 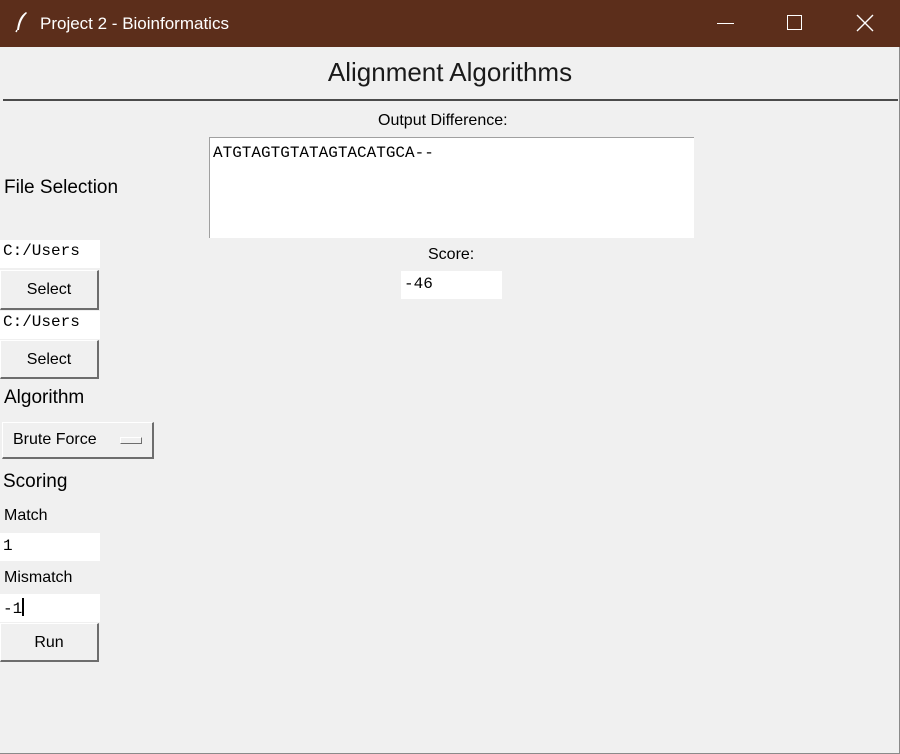 What do you see at coordinates (55, 439) in the screenshot?
I see `algorithm-selected: Brute Force` at bounding box center [55, 439].